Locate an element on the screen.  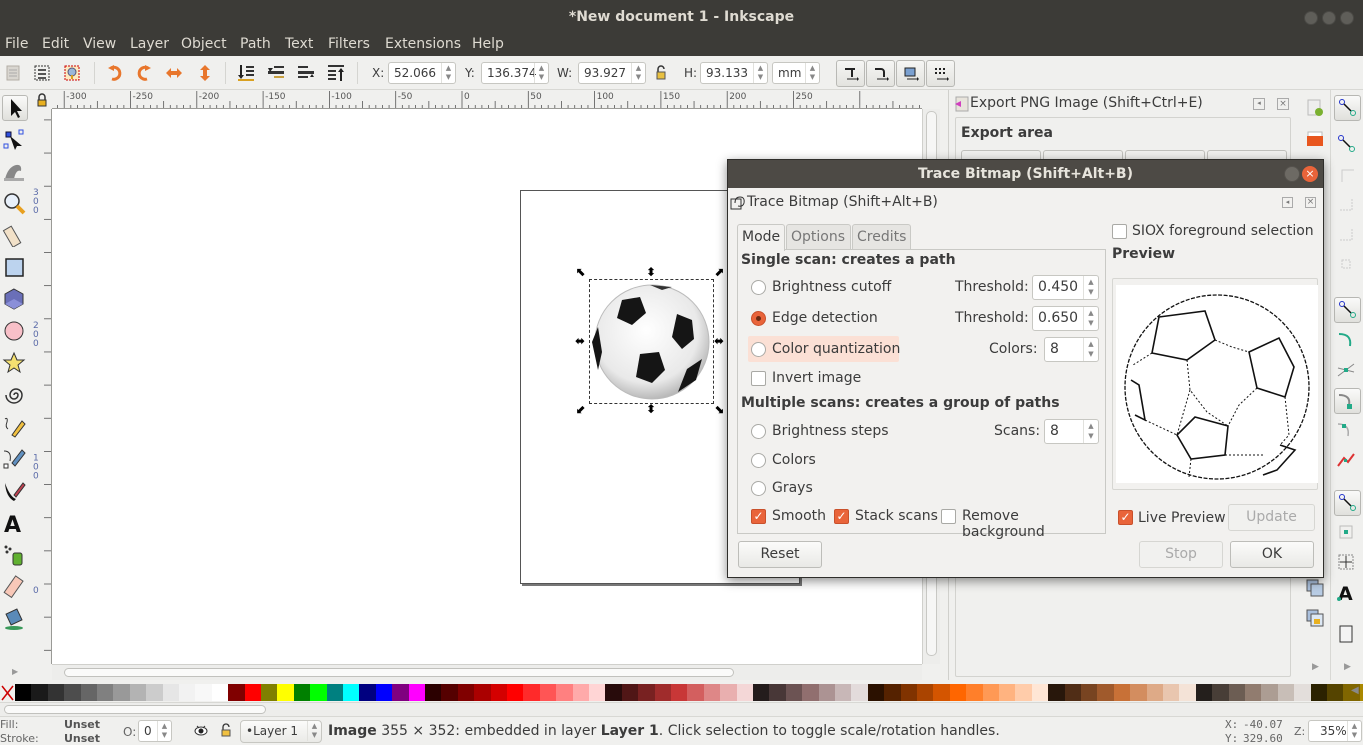
maximize-button is located at coordinates (1329, 18).